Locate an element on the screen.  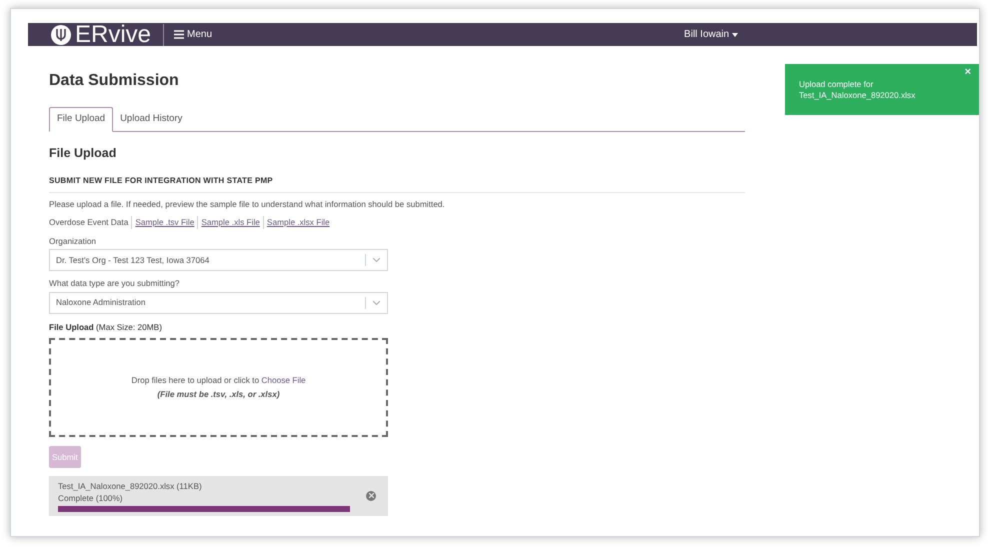
field-label: What data type are you submitting? is located at coordinates (115, 283).